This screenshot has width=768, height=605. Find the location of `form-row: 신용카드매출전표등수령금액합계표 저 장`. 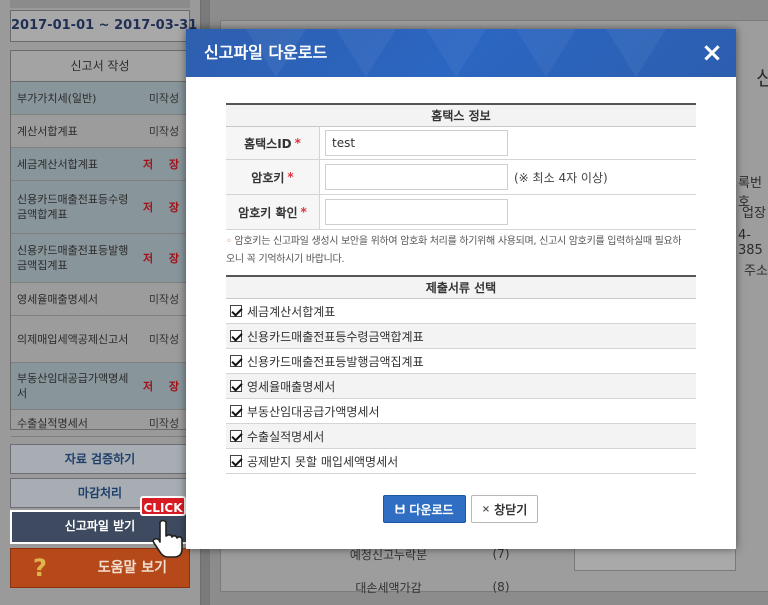

form-row: 신용카드매출전표등수령금액합계표 저 장 is located at coordinates (100, 207).